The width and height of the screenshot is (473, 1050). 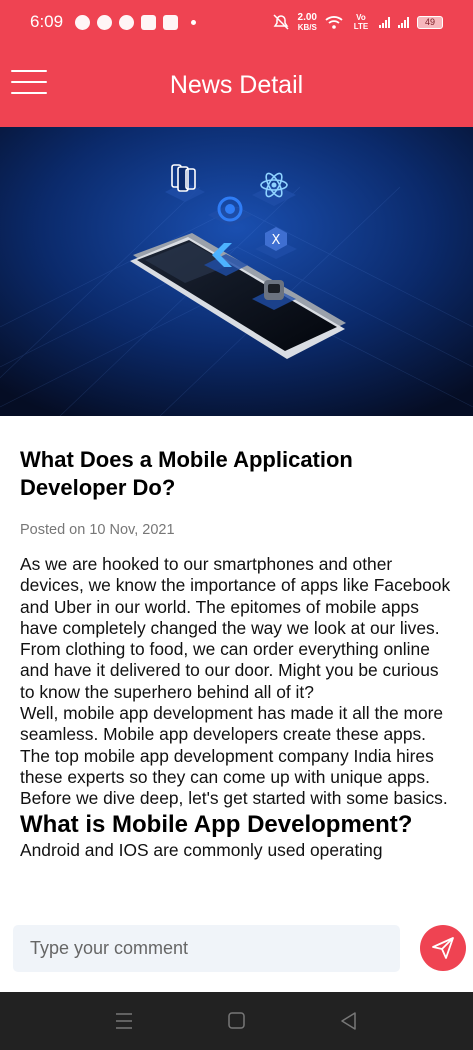 I want to click on signal-strength-2-icon, so click(x=403, y=22).